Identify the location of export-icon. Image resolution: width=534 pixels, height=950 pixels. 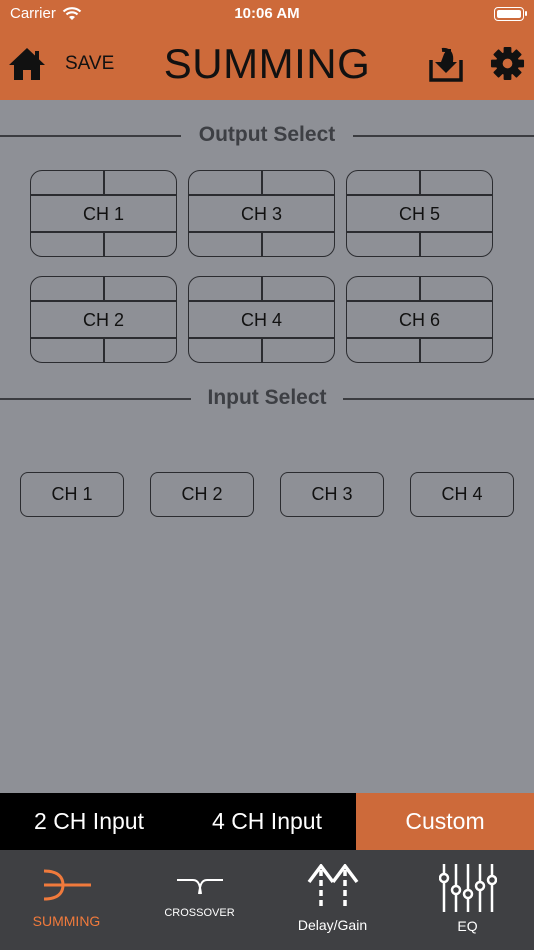
(446, 64).